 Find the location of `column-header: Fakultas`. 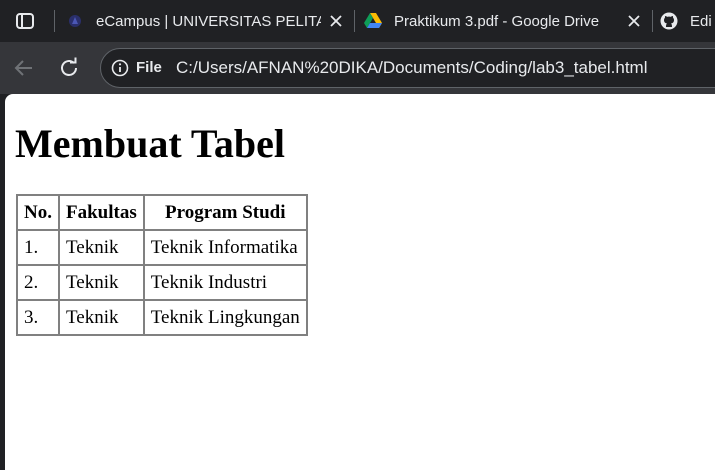

column-header: Fakultas is located at coordinates (101, 212).